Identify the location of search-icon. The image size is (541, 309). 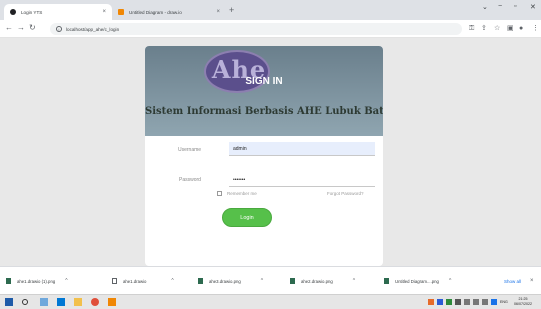
(25, 302).